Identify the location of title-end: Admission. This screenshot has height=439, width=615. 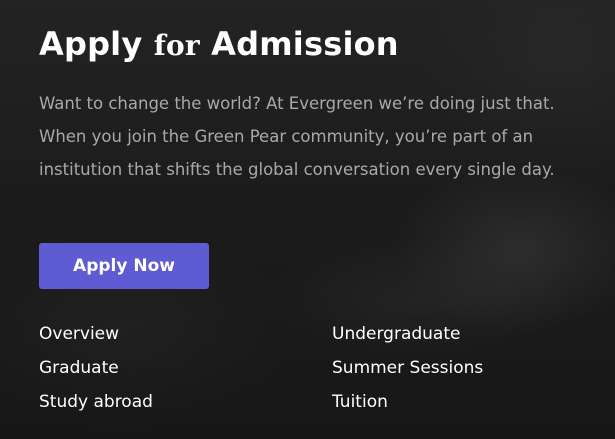
(299, 44).